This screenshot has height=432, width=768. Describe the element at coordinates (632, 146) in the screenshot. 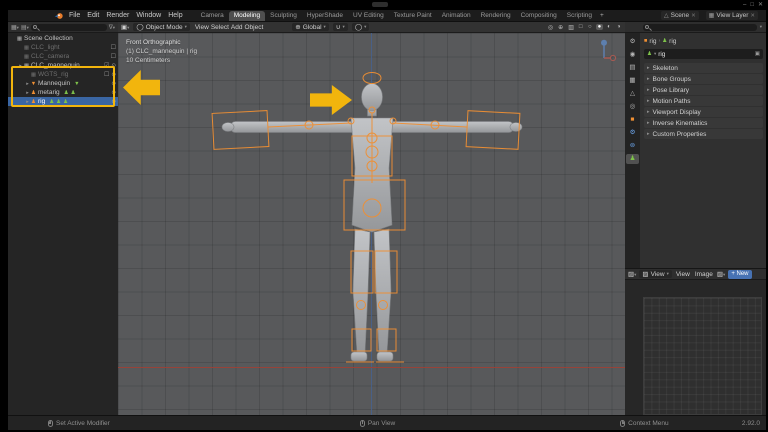

I see `properties-tab-physics: ⊚` at that location.